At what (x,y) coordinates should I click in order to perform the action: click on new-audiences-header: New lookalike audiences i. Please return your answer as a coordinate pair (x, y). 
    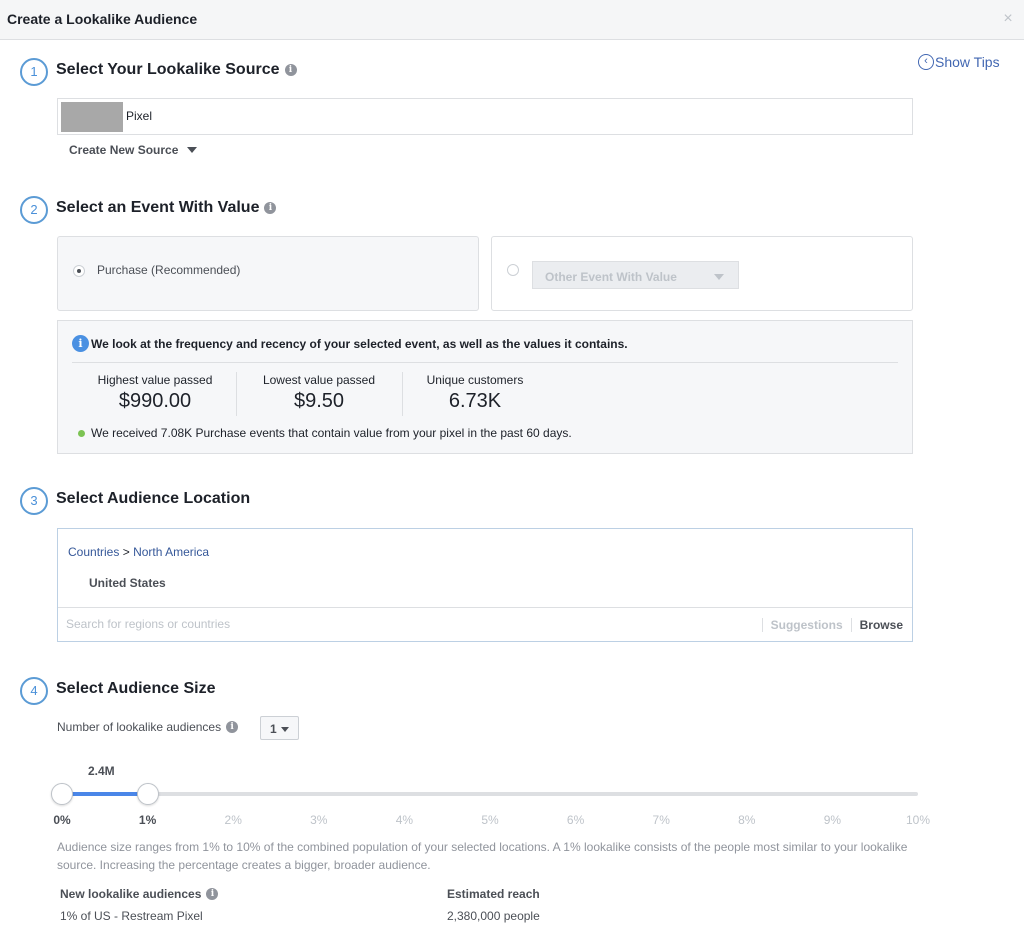
    Looking at the image, I should click on (139, 894).